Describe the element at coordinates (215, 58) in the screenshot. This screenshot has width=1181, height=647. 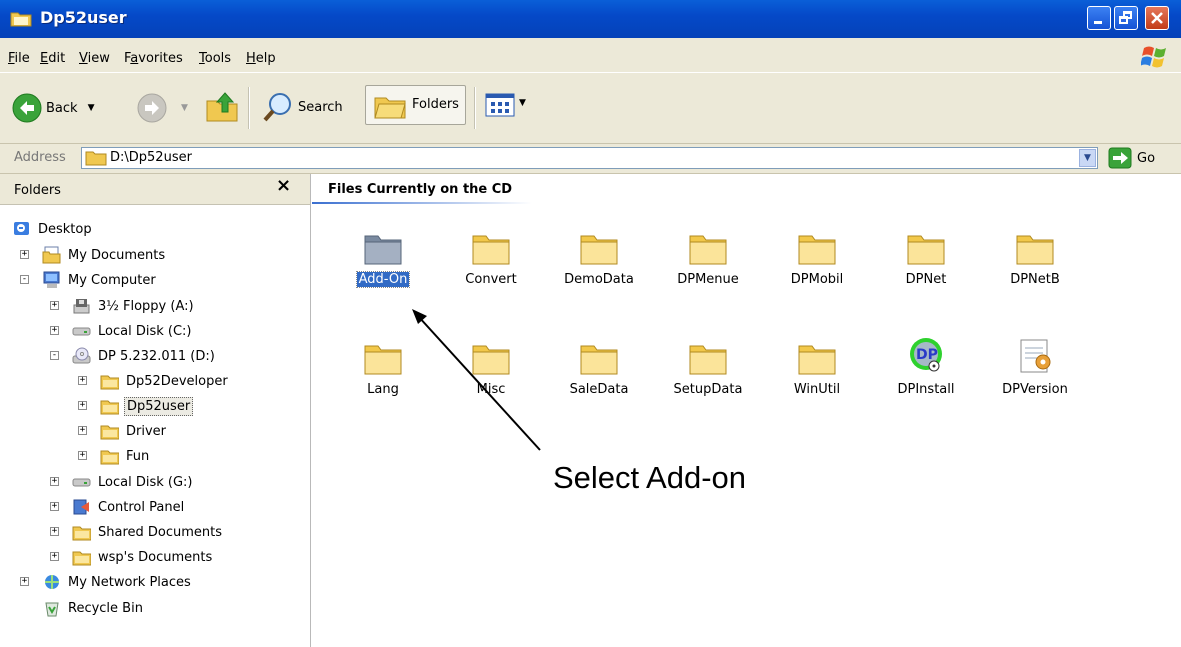
I see `menu-tools: Tools` at that location.